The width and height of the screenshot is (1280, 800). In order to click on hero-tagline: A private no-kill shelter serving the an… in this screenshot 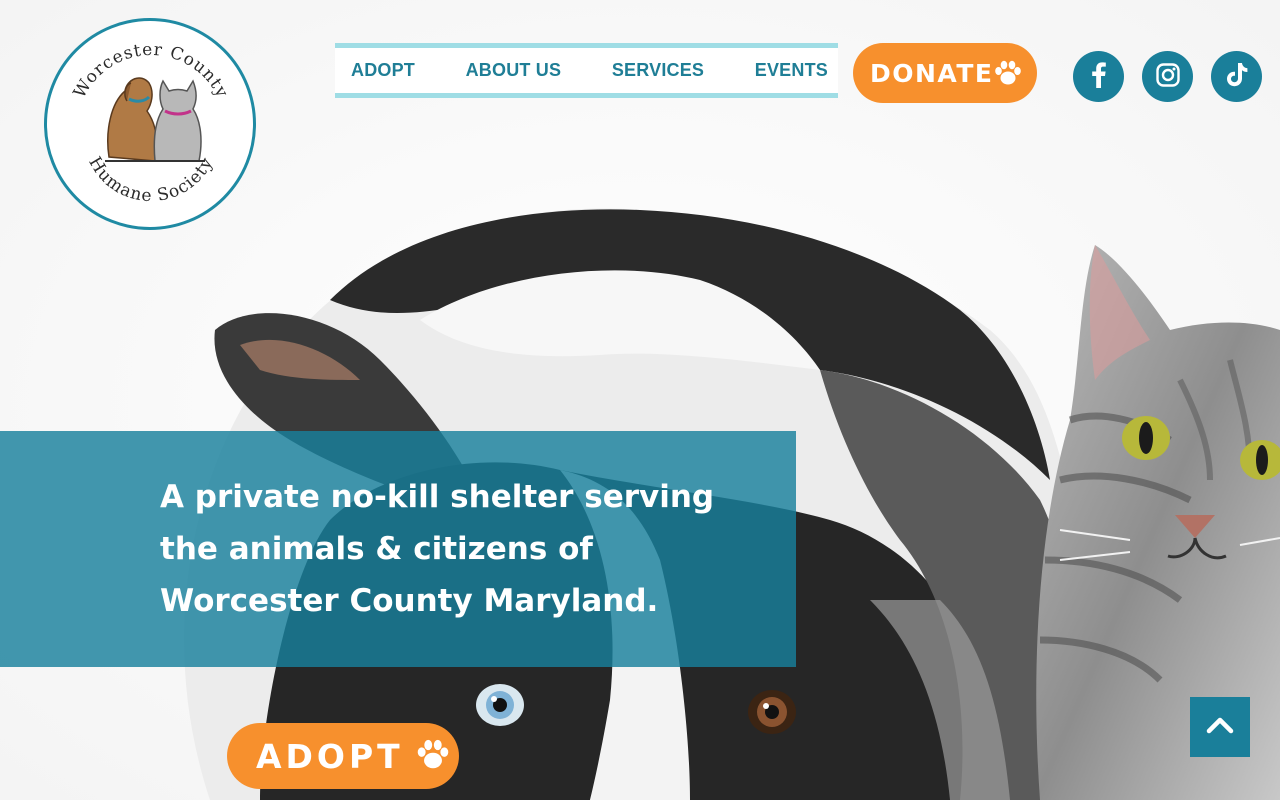, I will do `click(437, 549)`.